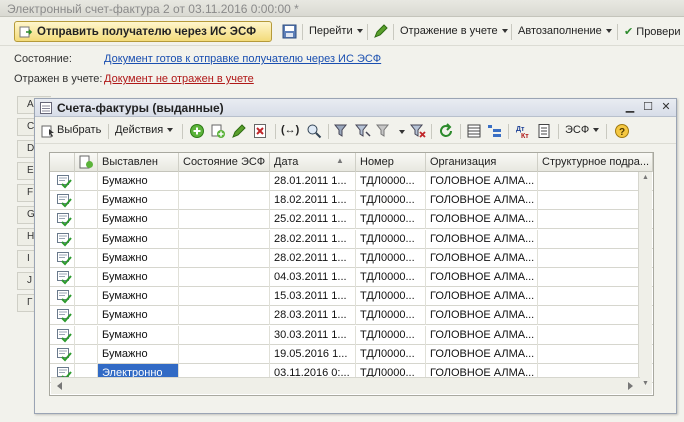  What do you see at coordinates (62, 162) in the screenshot?
I see `column-marker` at bounding box center [62, 162].